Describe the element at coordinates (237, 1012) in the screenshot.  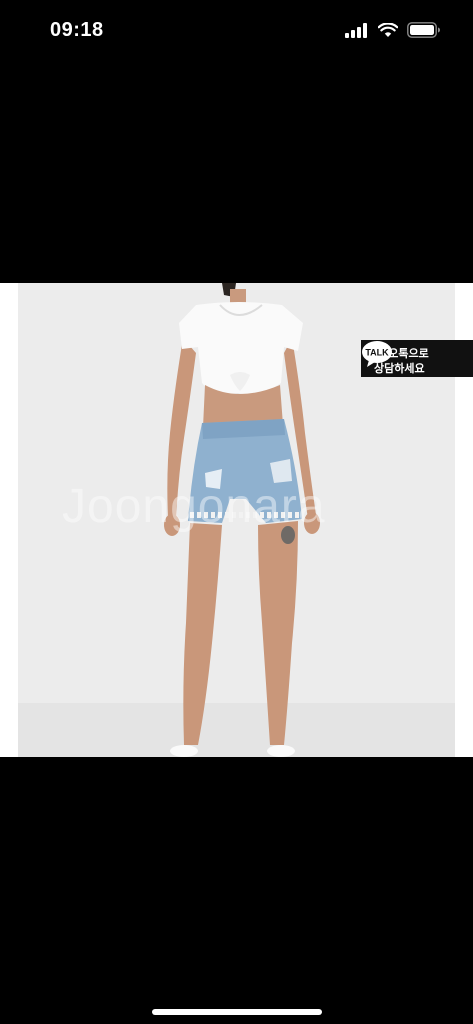
I see `home-indicator` at that location.